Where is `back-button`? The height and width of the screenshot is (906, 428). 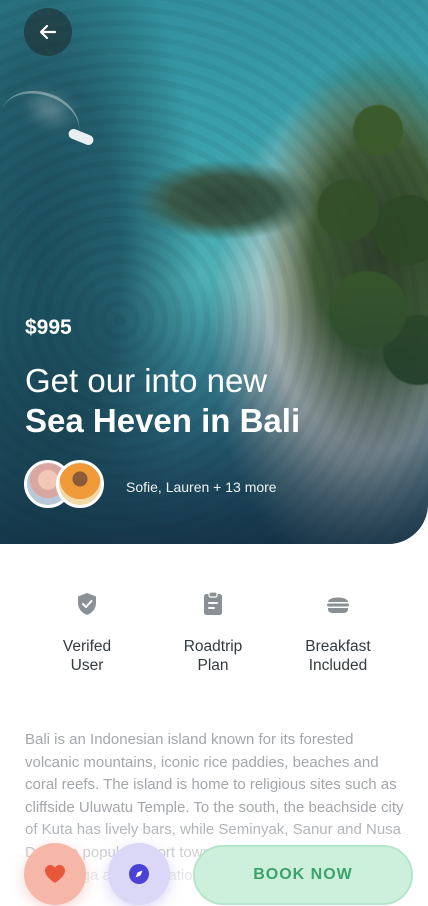 back-button is located at coordinates (48, 32).